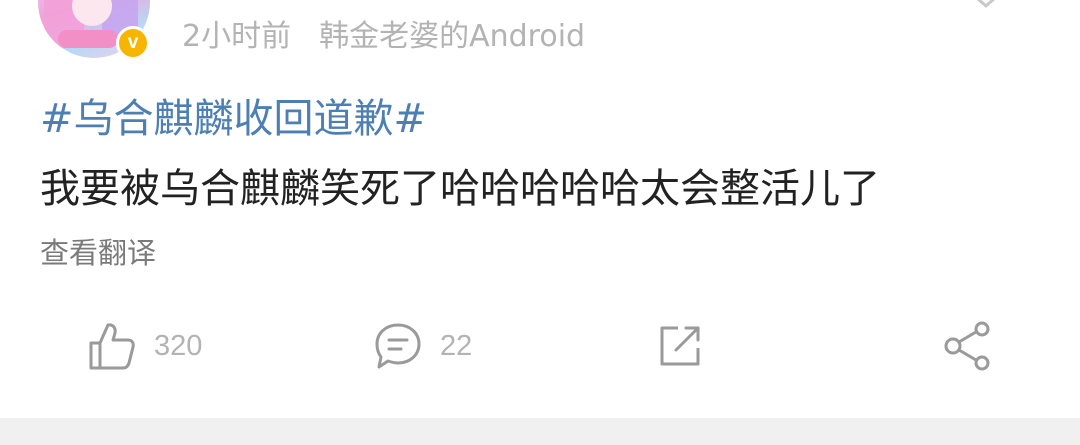  I want to click on thumbs-up-icon, so click(112, 346).